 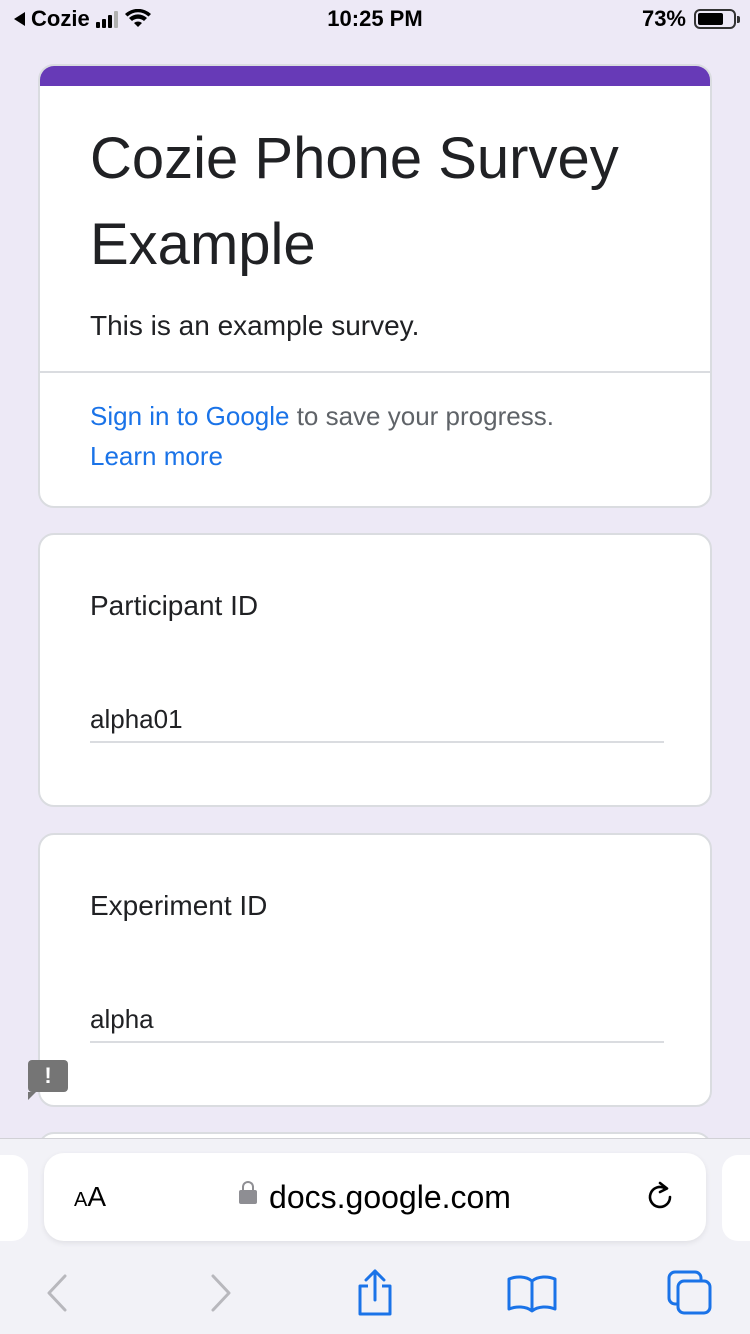 I want to click on signin-link: Sign in to Google, so click(x=189, y=416).